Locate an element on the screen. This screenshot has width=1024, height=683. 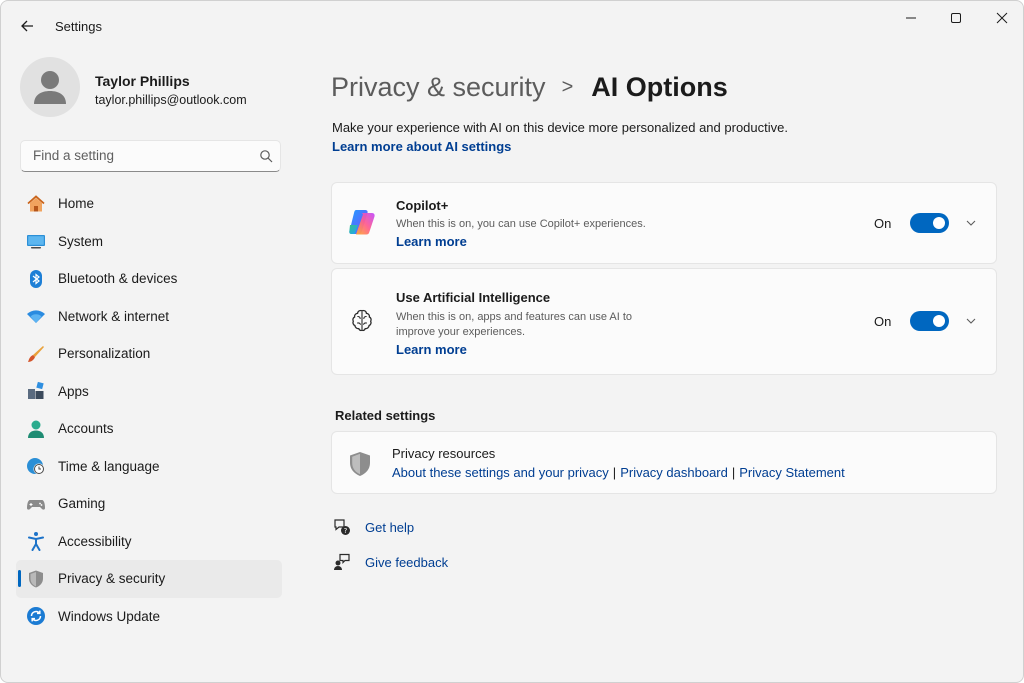
privacy-dashboard-link: Privacy dashboard is located at coordinates (674, 472).